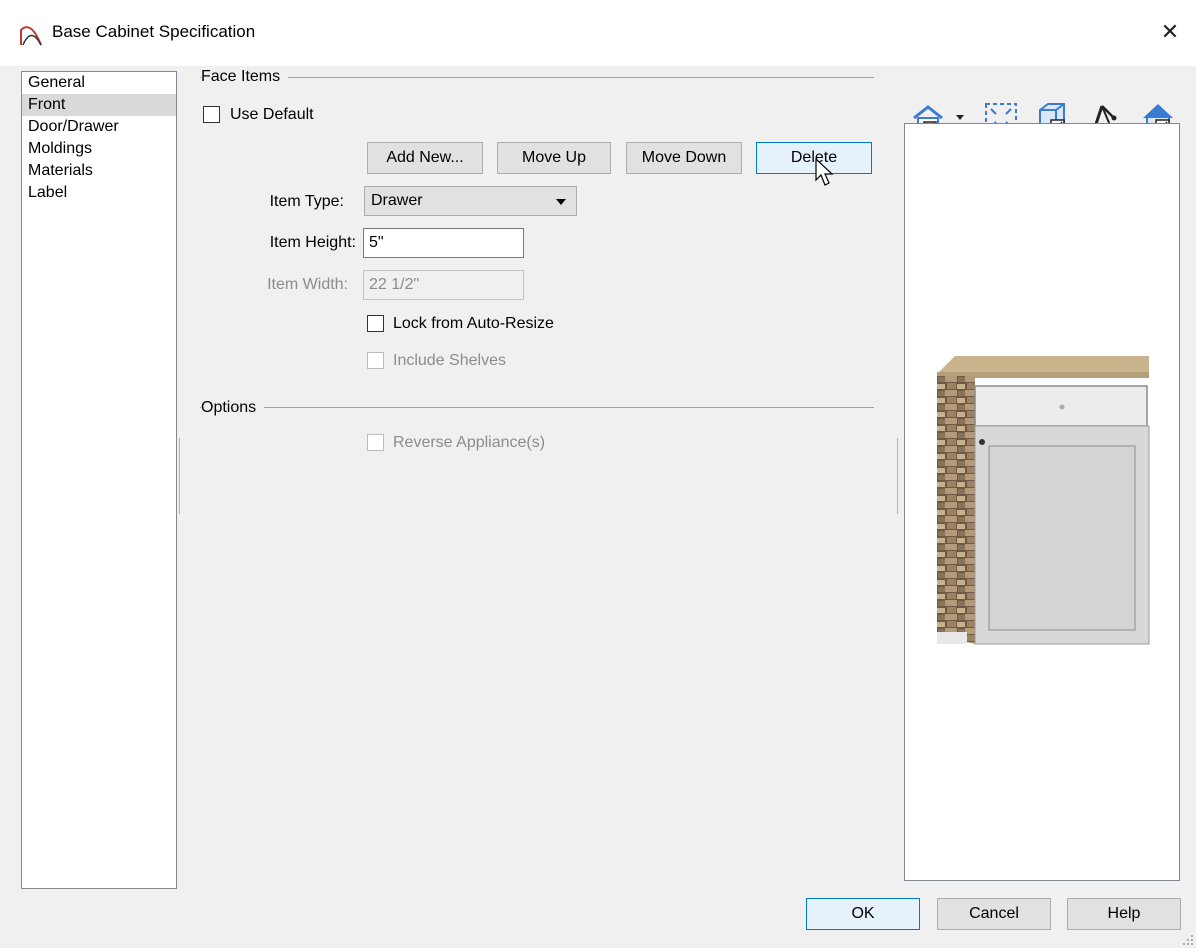 The image size is (1196, 948). I want to click on nav-item-label: Label, so click(99, 193).